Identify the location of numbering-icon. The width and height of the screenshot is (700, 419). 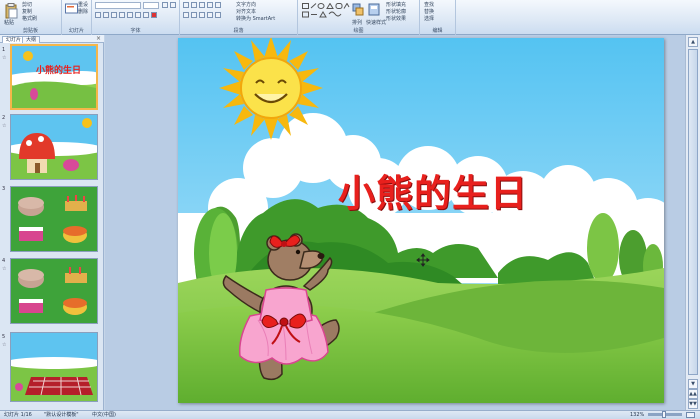
(194, 5).